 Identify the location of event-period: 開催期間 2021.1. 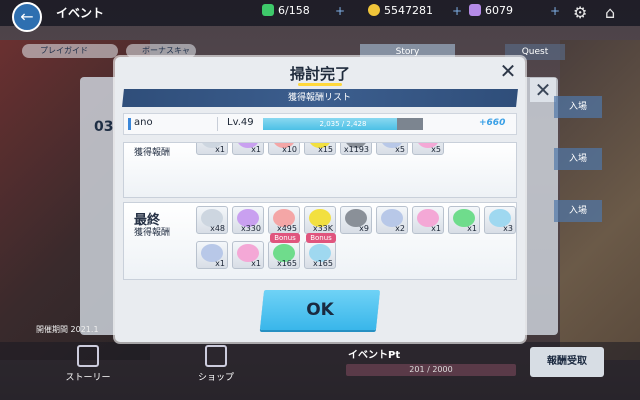
(67, 329).